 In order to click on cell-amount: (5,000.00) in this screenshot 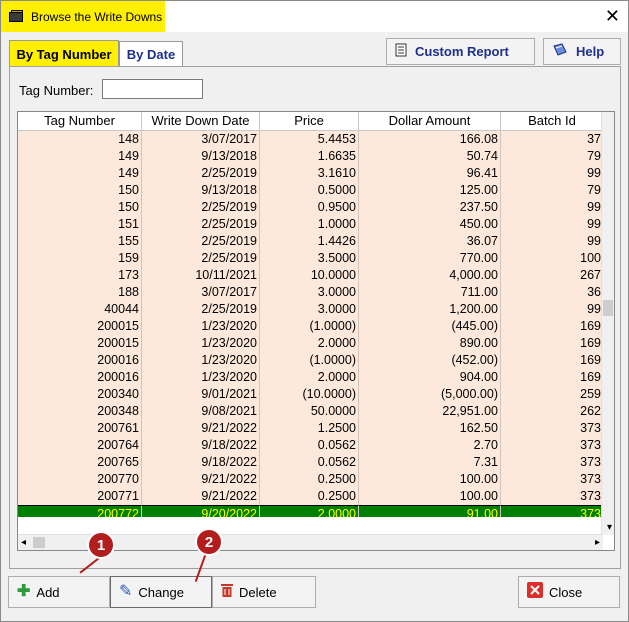, I will do `click(430, 394)`.